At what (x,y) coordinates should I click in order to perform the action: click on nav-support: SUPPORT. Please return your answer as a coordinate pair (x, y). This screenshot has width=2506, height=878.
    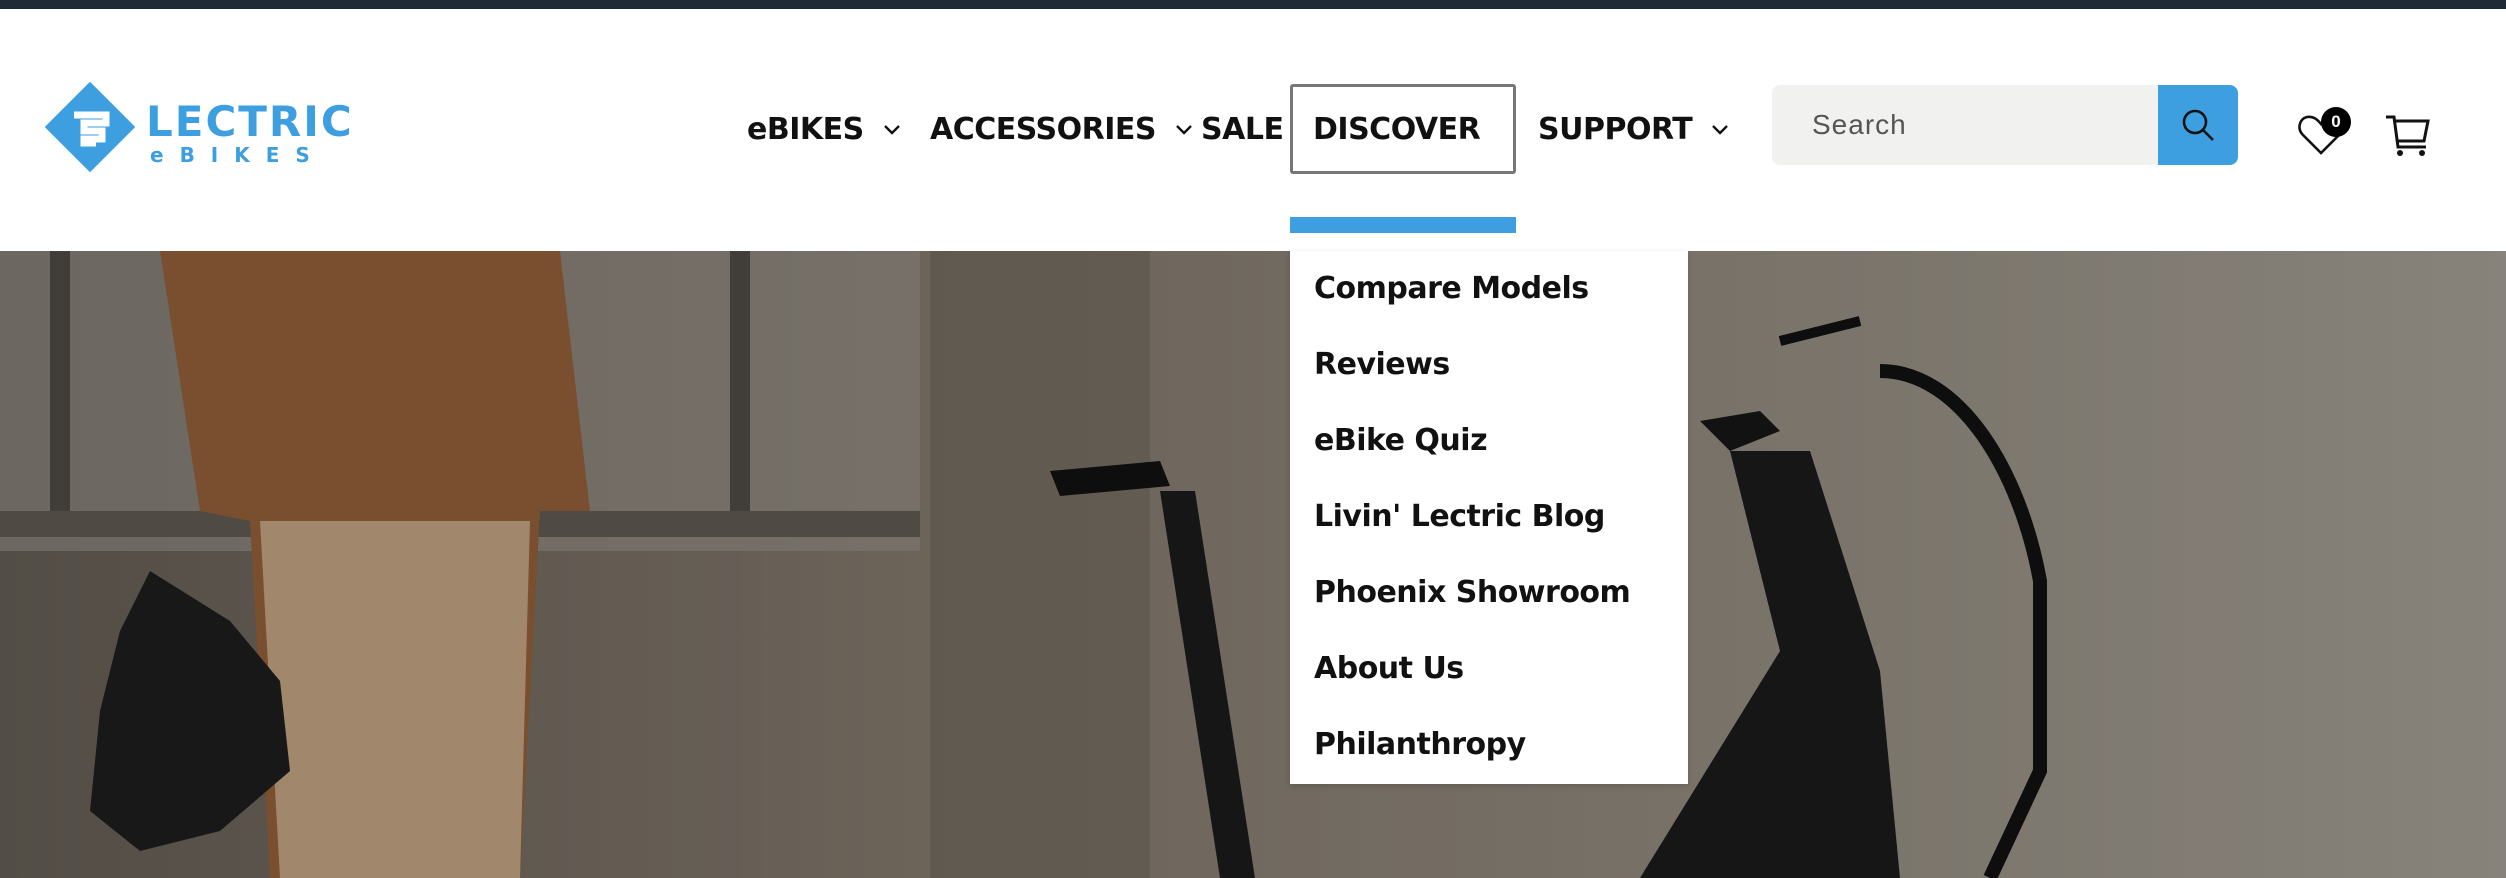
    Looking at the image, I should click on (1634, 129).